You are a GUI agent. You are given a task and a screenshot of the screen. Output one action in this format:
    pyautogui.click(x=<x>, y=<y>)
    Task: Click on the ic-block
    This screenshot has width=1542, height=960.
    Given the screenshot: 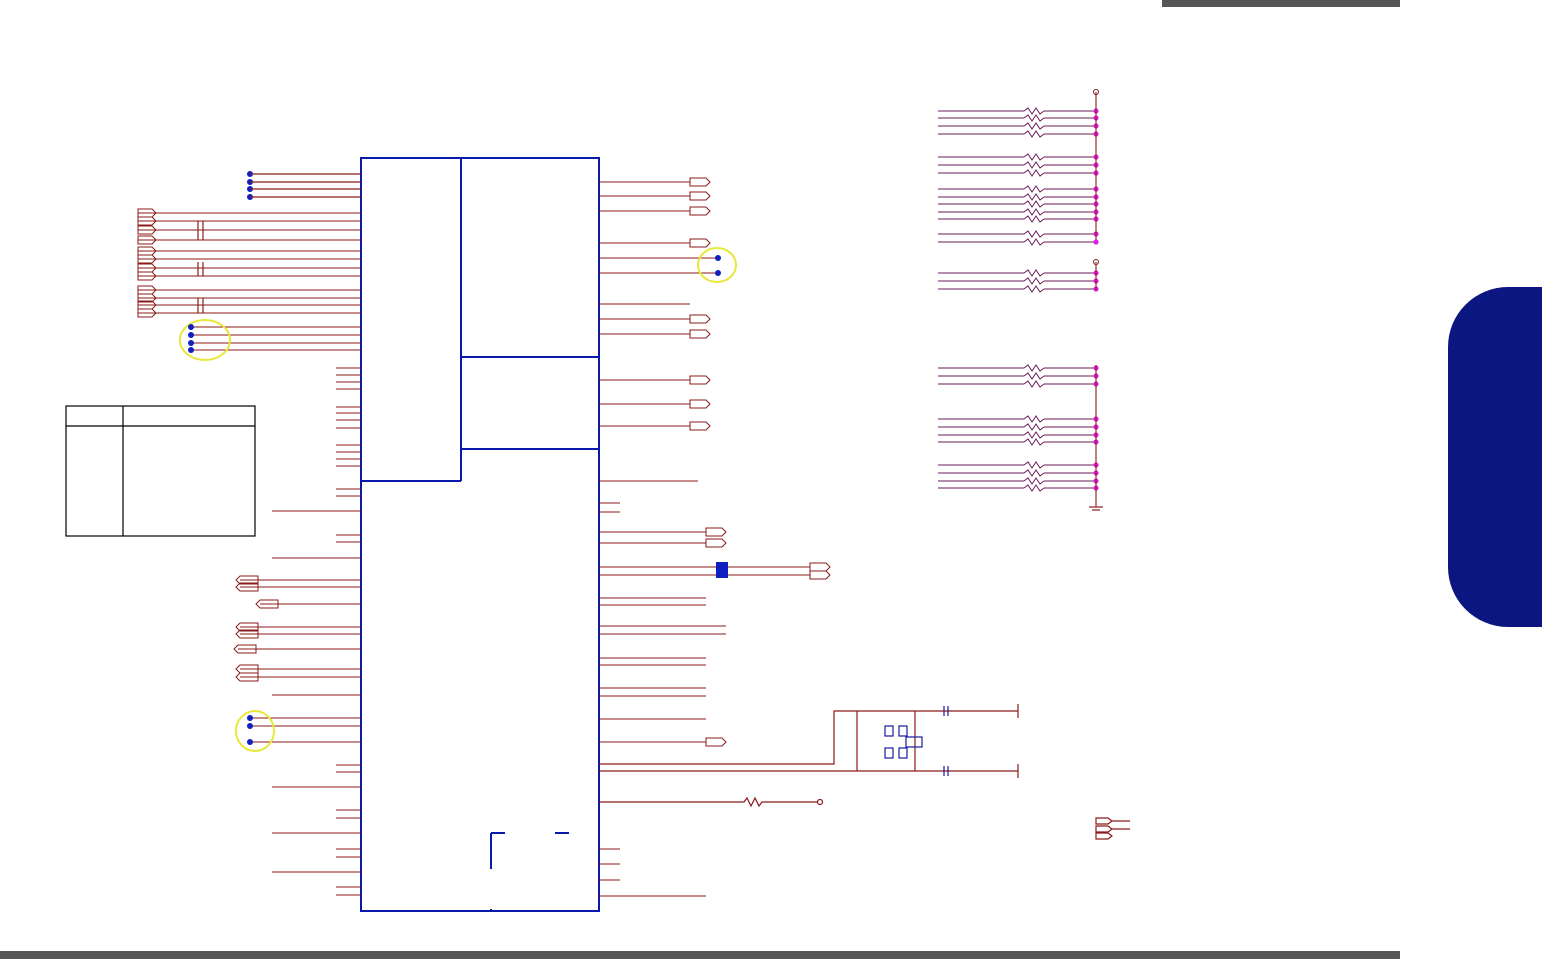 What is the action you would take?
    pyautogui.click(x=480, y=534)
    